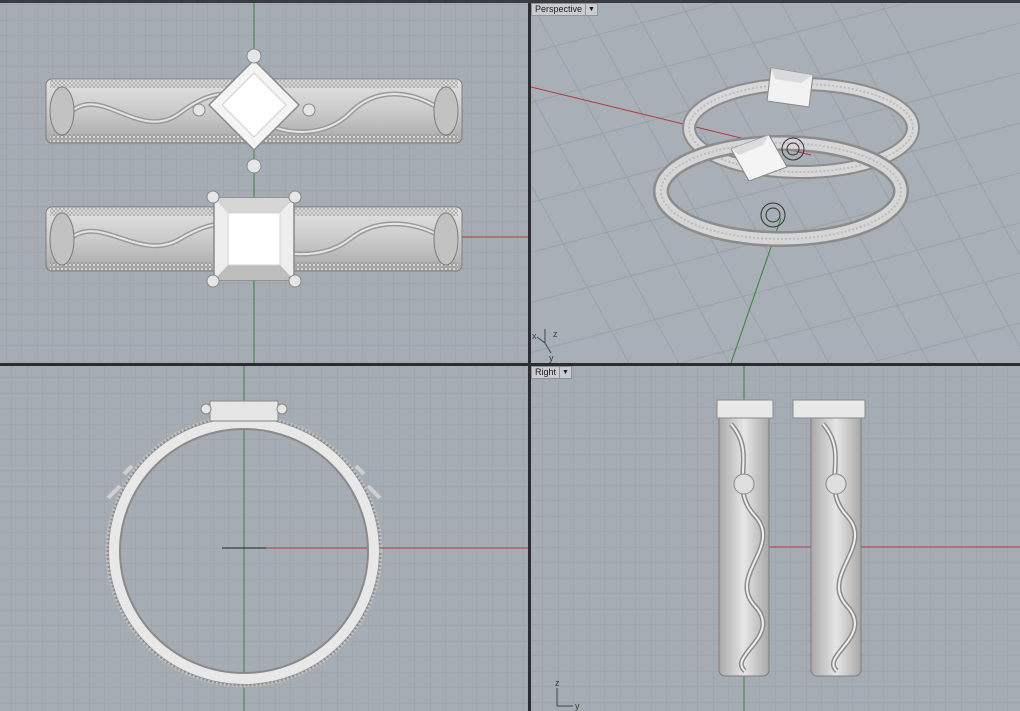 This screenshot has width=1020, height=711. Describe the element at coordinates (534, 336) in the screenshot. I see `x-axis-label: x` at that location.